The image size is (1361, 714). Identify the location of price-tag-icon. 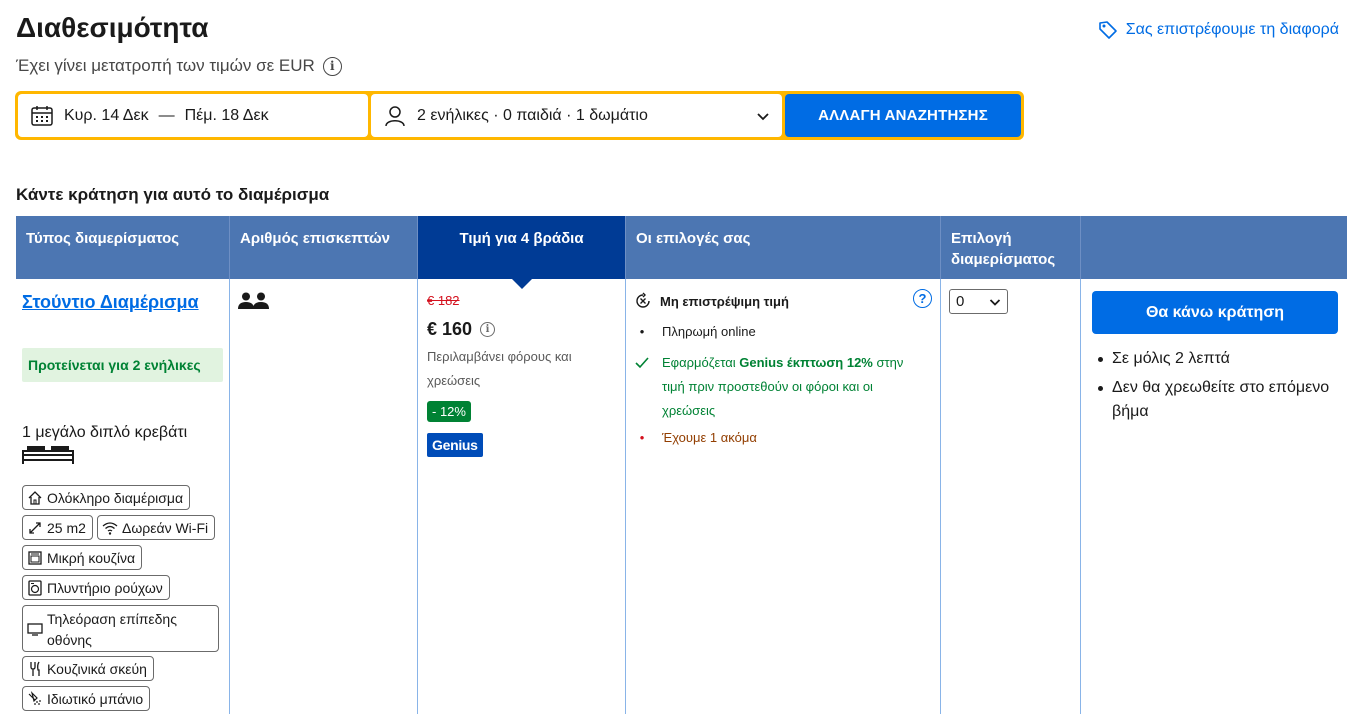
(1107, 30).